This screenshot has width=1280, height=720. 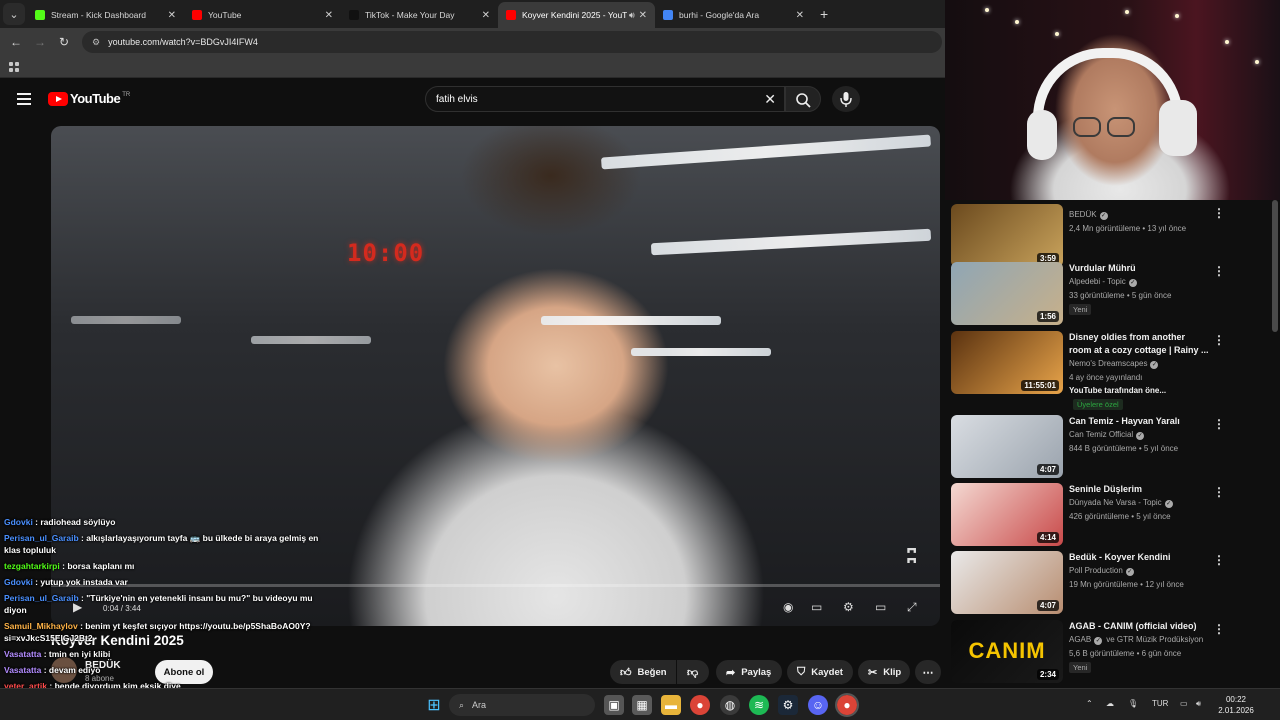 I want to click on forward-arrow-icon: →, so click(x=40, y=42).